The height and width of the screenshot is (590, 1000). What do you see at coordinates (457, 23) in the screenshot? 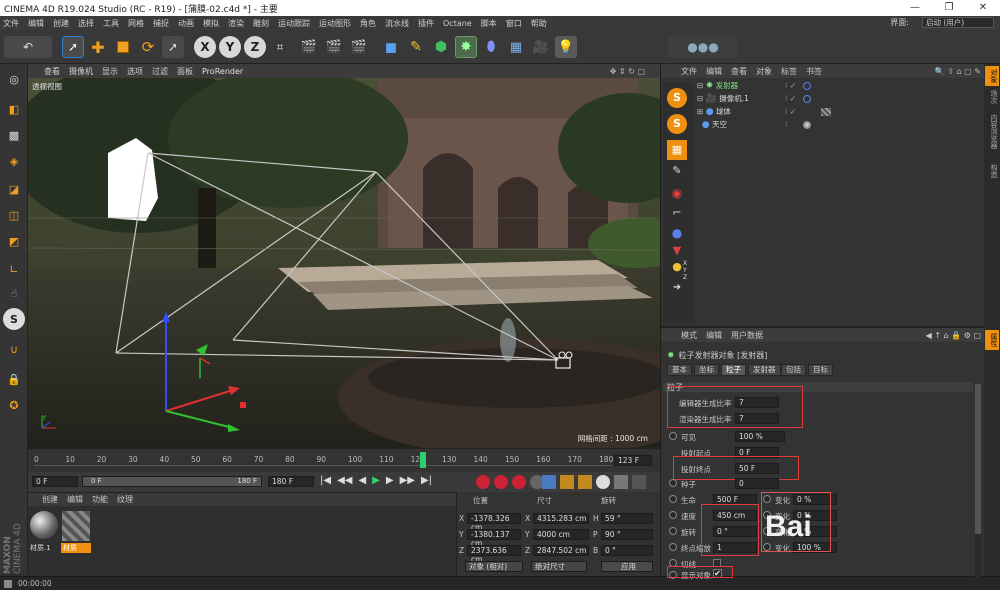
I see `menu-octane: Octane` at bounding box center [457, 23].